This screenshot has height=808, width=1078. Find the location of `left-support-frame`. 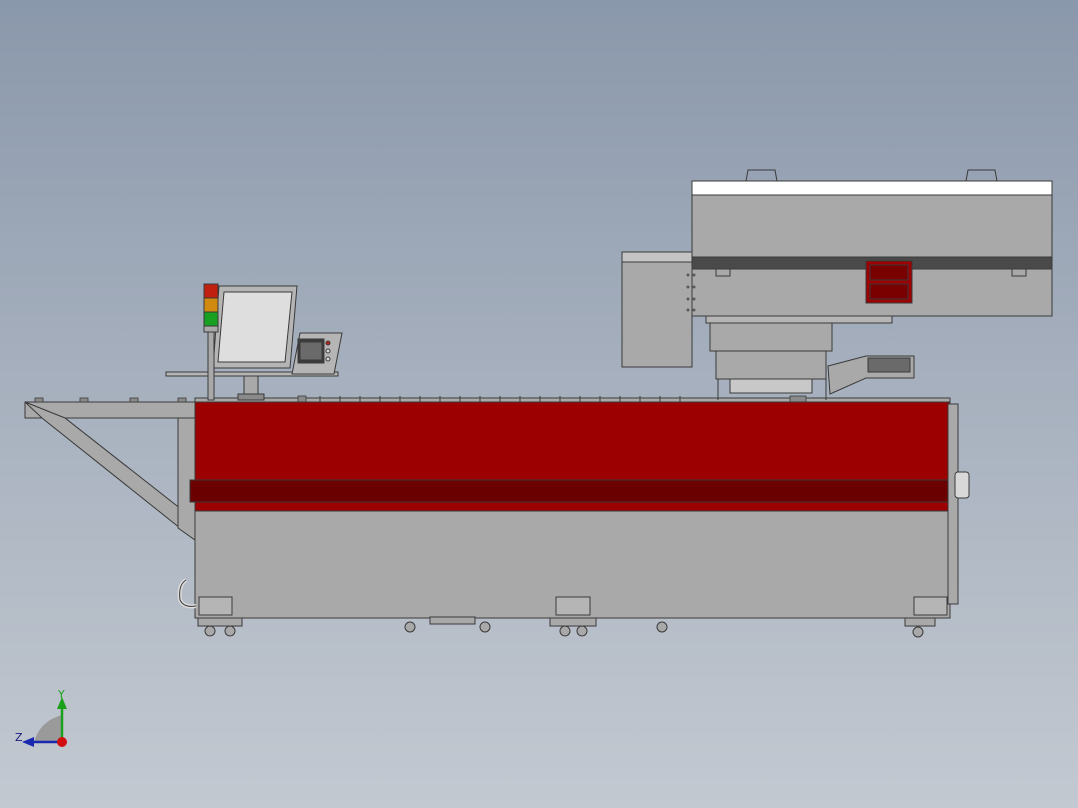

left-support-frame is located at coordinates (110, 471).